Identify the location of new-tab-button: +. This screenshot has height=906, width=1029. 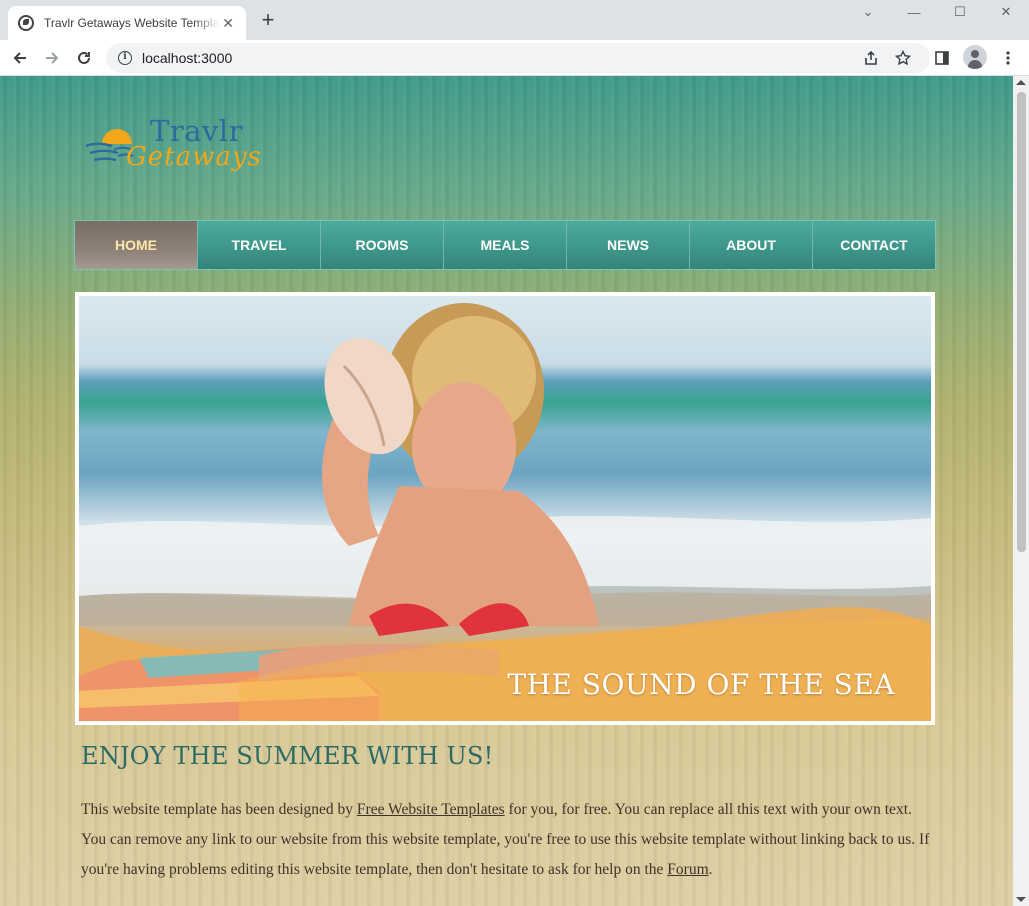
(268, 20).